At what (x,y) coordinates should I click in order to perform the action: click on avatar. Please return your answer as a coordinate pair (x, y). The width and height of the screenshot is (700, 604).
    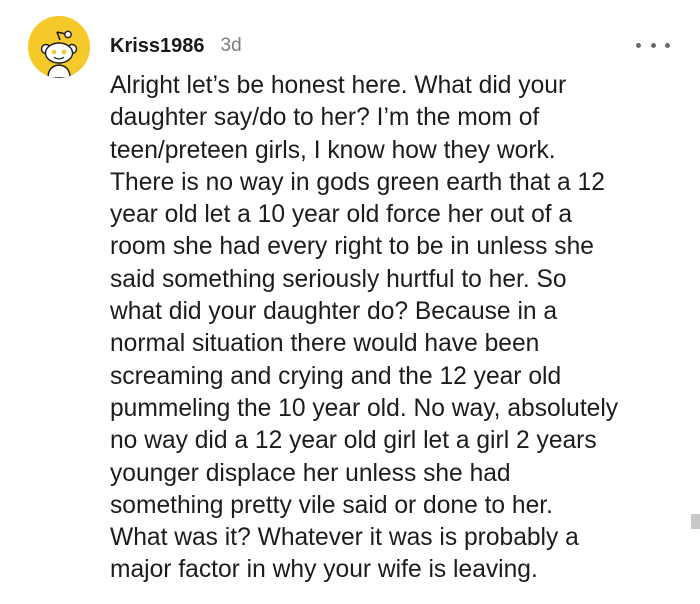
    Looking at the image, I should click on (59, 47).